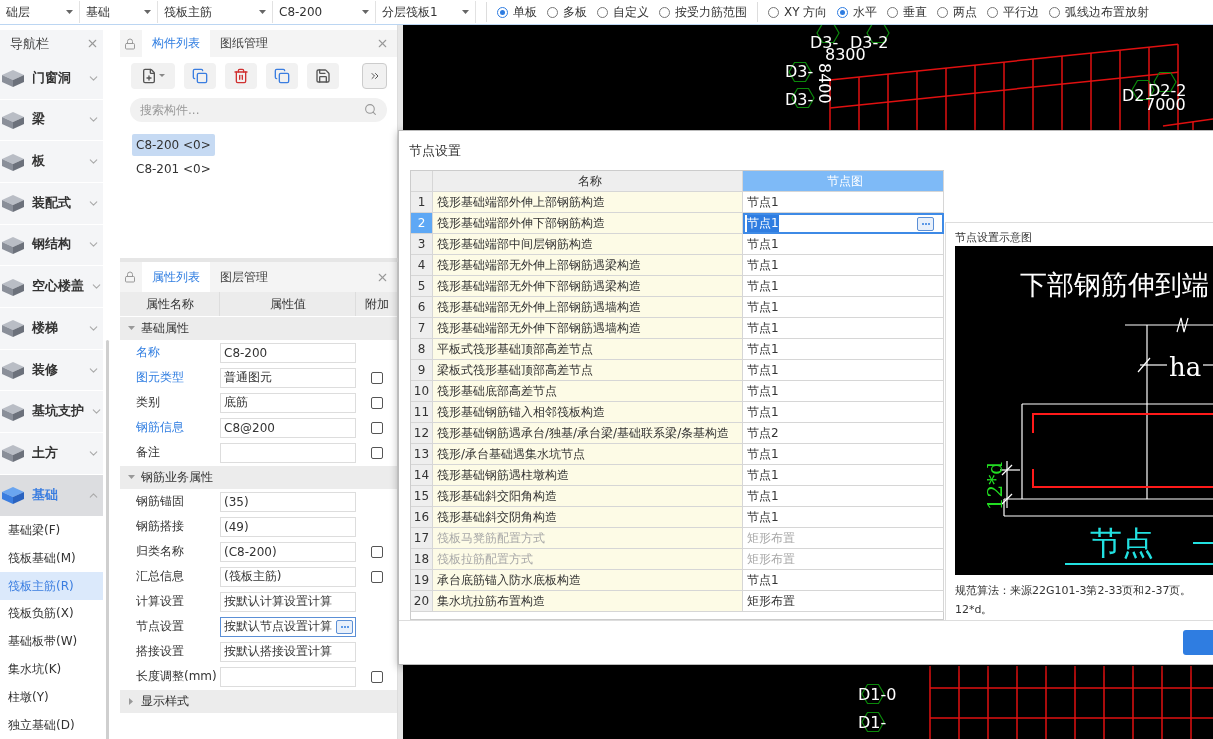  Describe the element at coordinates (51, 245) in the screenshot. I see `nav-category: 钢结构` at that location.